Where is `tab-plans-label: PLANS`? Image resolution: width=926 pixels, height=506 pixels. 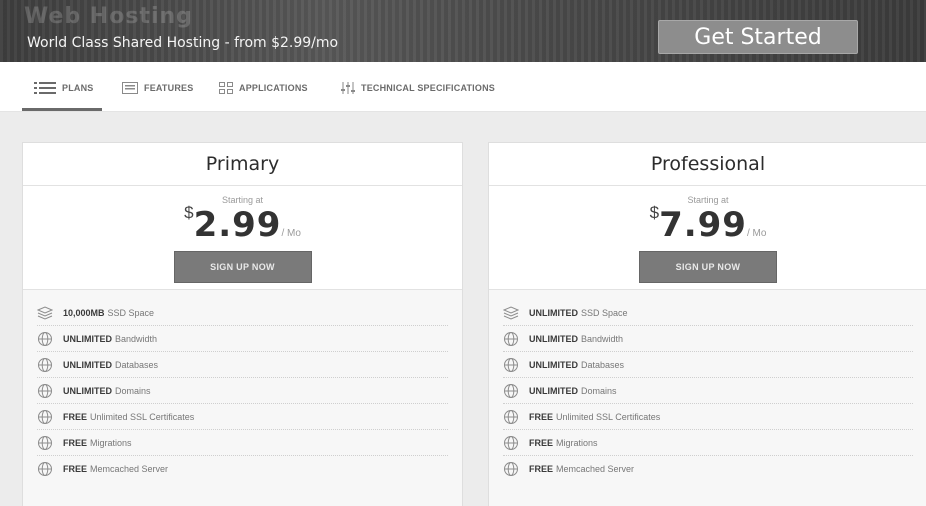
tab-plans-label: PLANS is located at coordinates (78, 88).